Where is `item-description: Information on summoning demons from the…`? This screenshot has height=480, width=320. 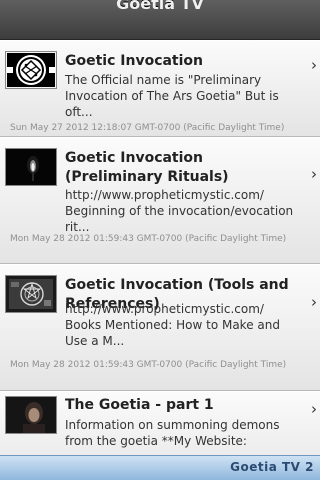 item-description: Information on summoning demons from the… is located at coordinates (172, 433).